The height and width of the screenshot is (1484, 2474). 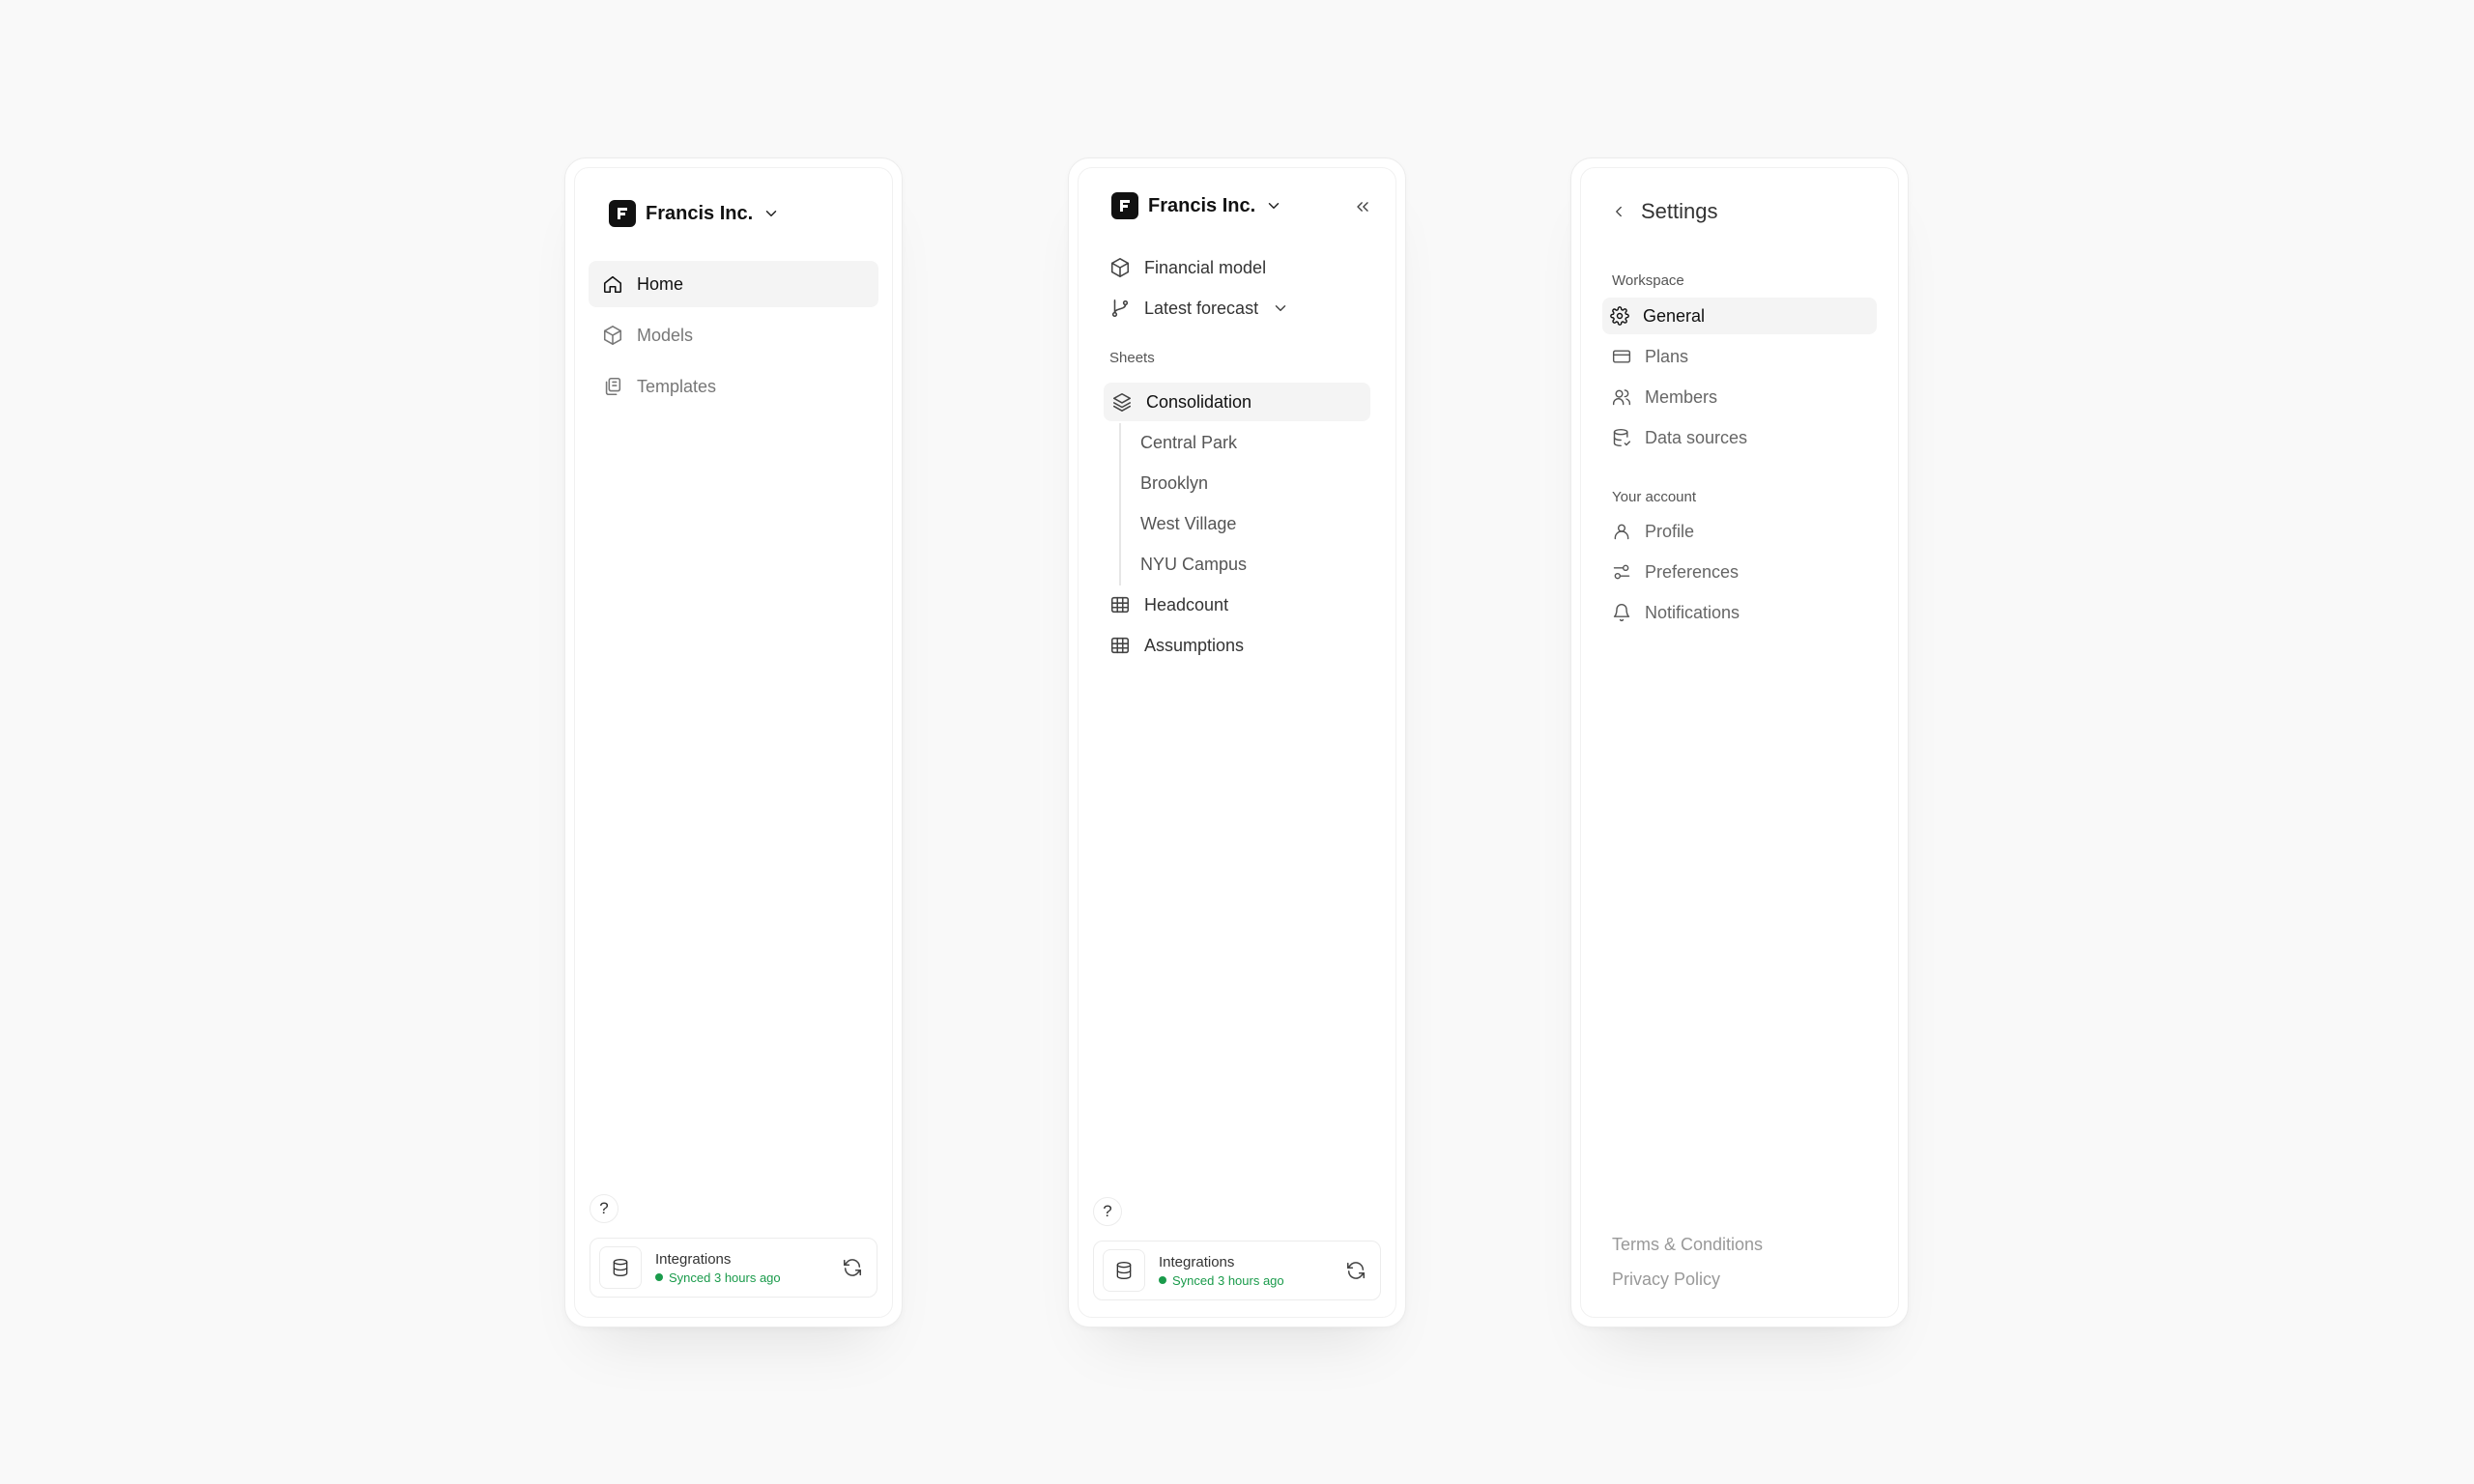 I want to click on settings-item-notifications: Notifications, so click(x=1739, y=612).